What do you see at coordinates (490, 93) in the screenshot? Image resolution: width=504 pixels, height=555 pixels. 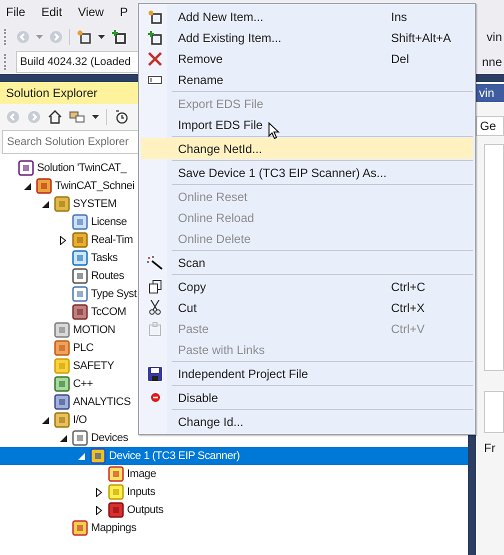 I see `document-tab: vin` at bounding box center [490, 93].